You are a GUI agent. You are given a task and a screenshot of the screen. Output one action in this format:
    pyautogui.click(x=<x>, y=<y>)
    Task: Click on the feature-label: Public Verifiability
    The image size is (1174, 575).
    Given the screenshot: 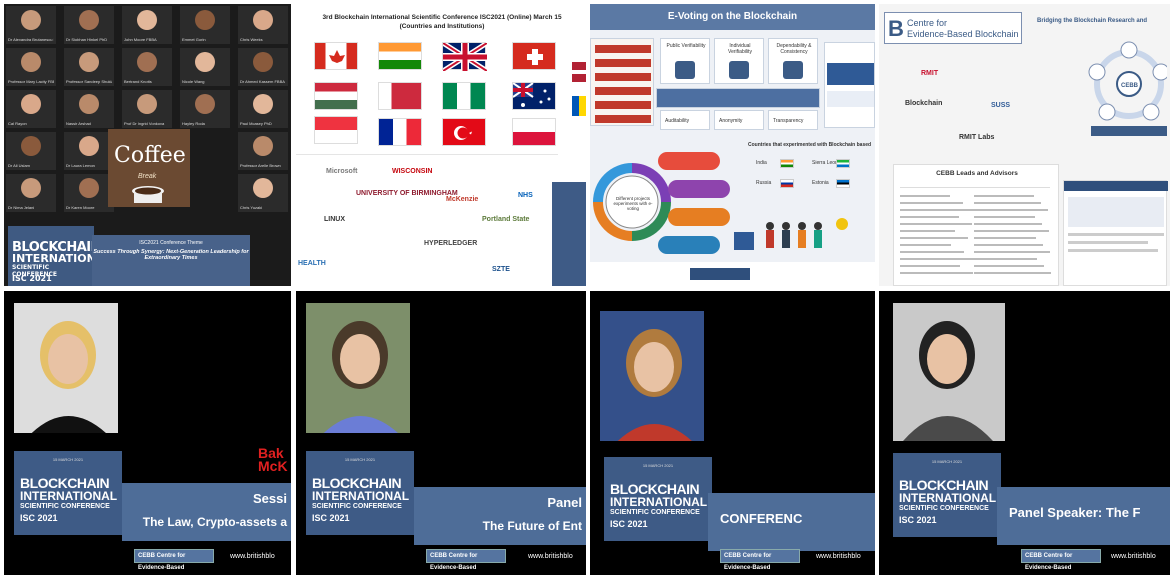 What is the action you would take?
    pyautogui.click(x=686, y=46)
    